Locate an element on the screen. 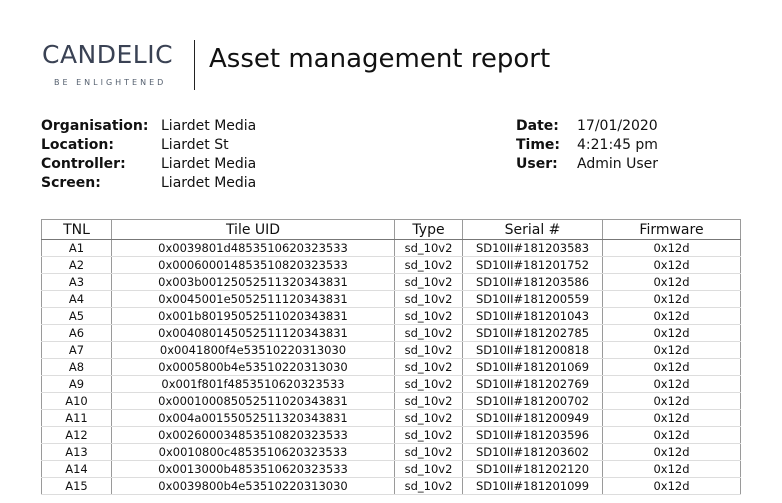  table-cell: SD10II#181203586 is located at coordinates (532, 282).